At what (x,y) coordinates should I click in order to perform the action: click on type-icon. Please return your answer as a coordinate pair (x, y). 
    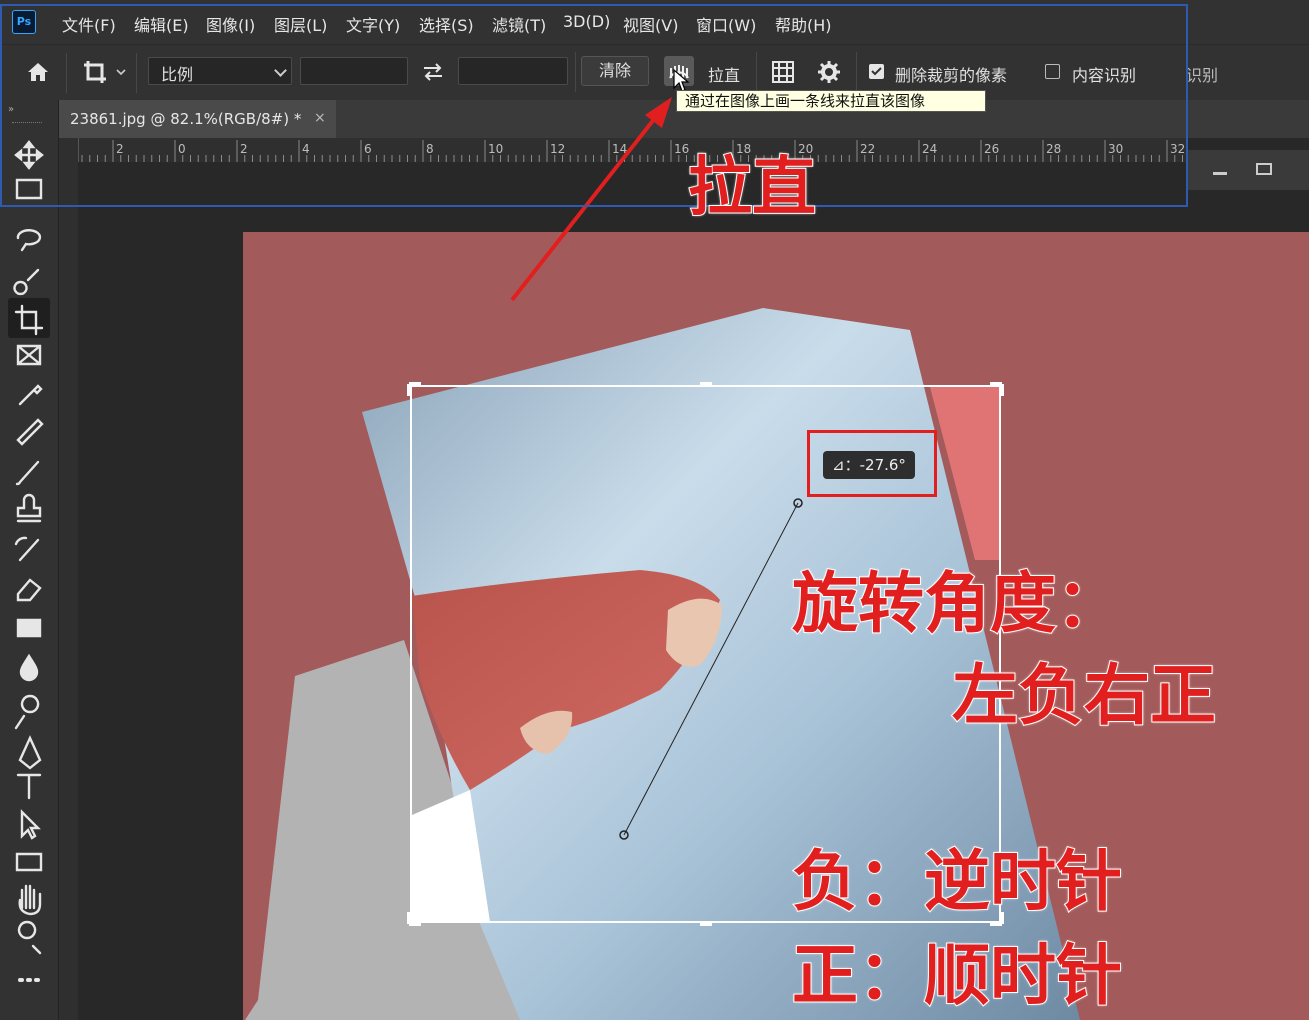
    Looking at the image, I should click on (29, 786).